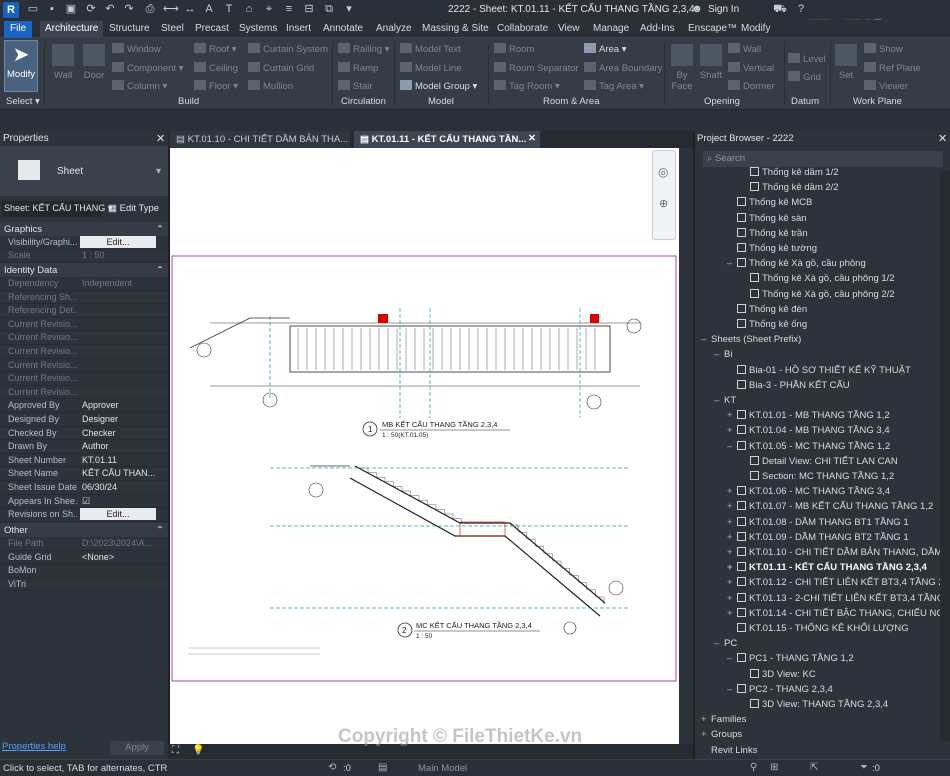  What do you see at coordinates (349, 9) in the screenshot?
I see `customize-icon: ▾` at bounding box center [349, 9].